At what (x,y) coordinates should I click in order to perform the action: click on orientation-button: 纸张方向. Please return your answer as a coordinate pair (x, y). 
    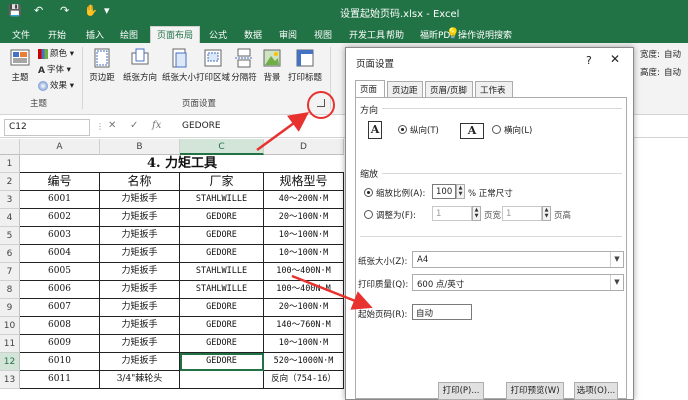
    Looking at the image, I should click on (140, 65).